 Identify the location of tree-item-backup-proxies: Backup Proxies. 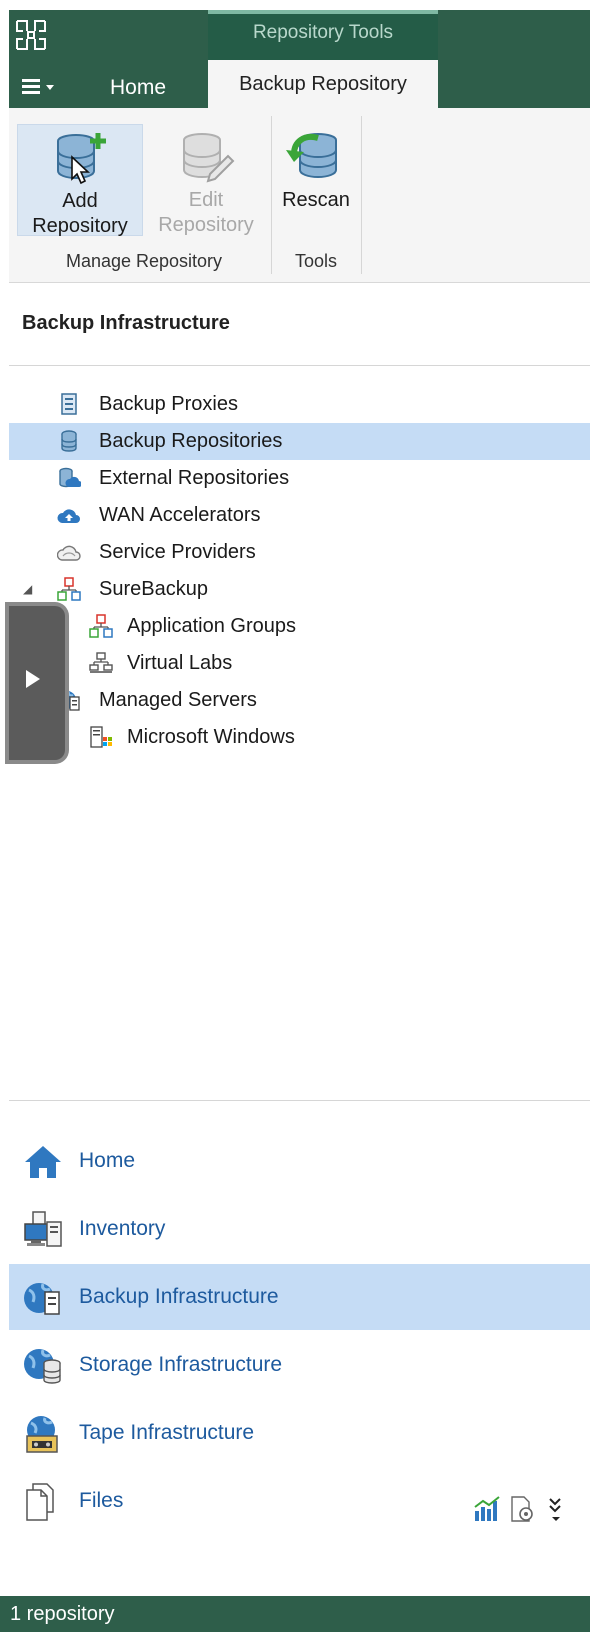
(299, 404).